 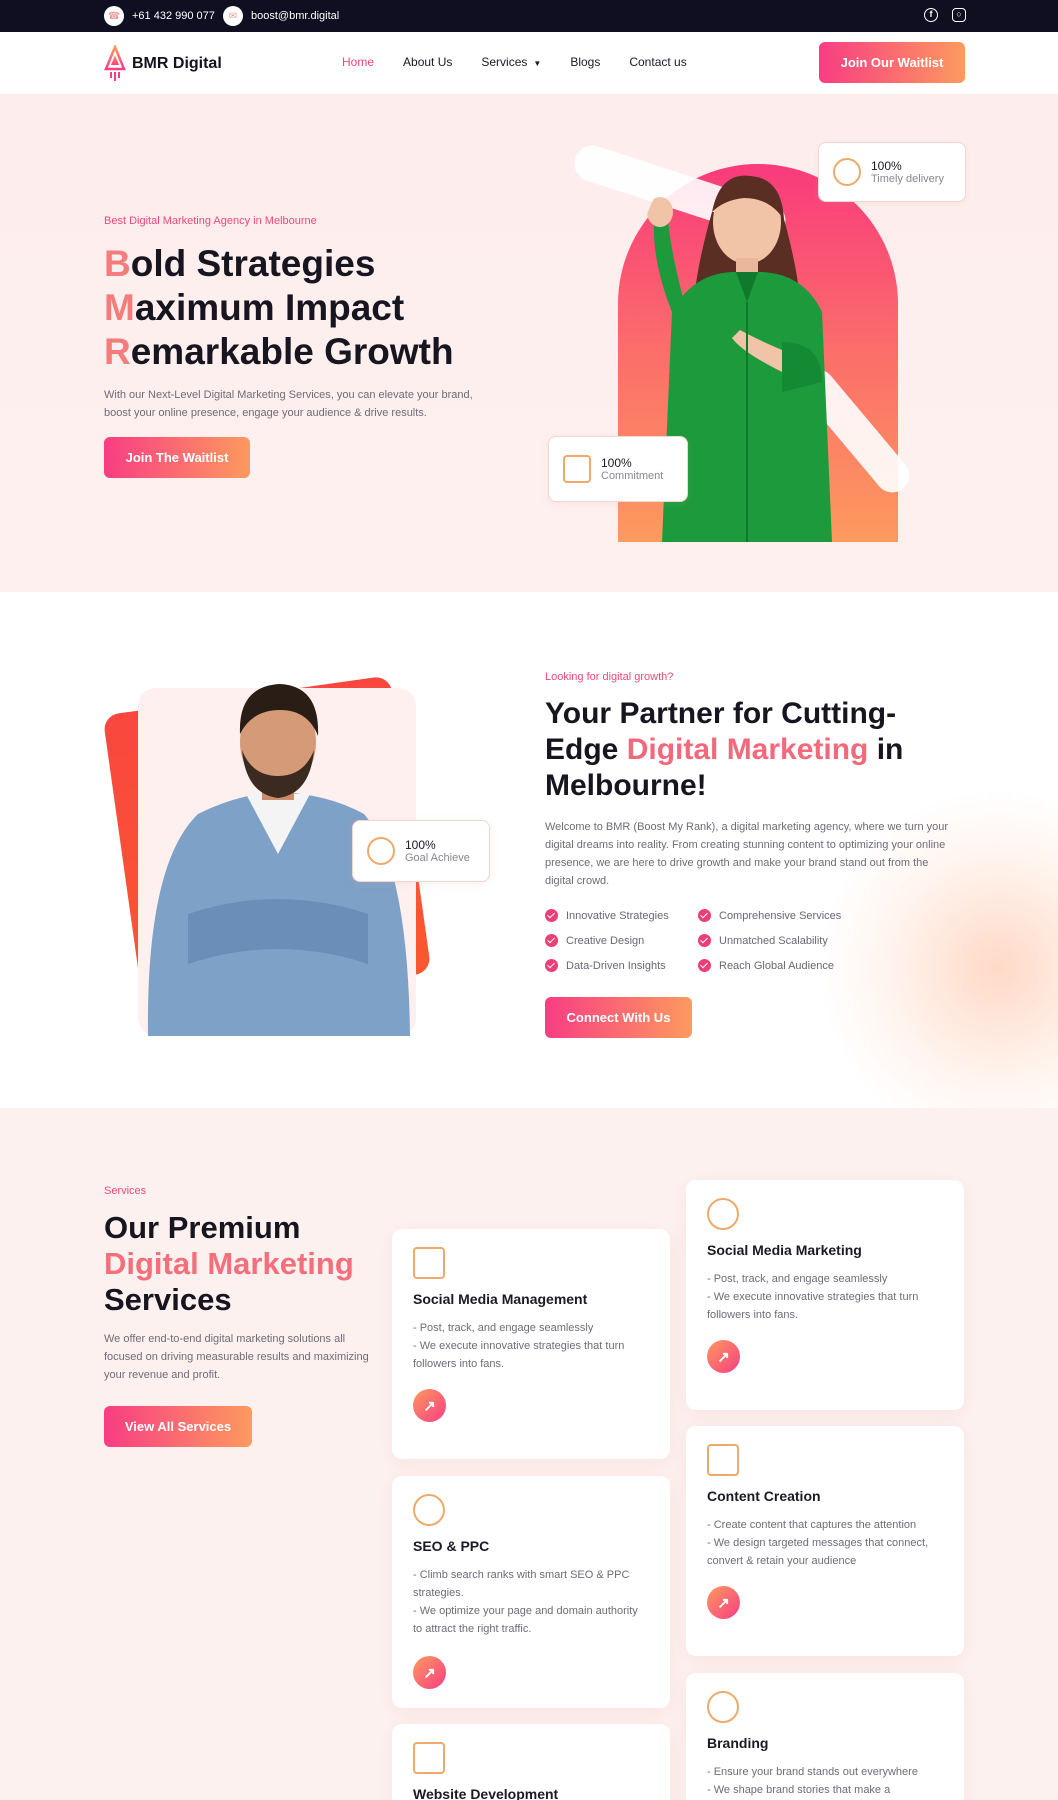 I want to click on check-label: Unmatched Scalability, so click(x=773, y=940).